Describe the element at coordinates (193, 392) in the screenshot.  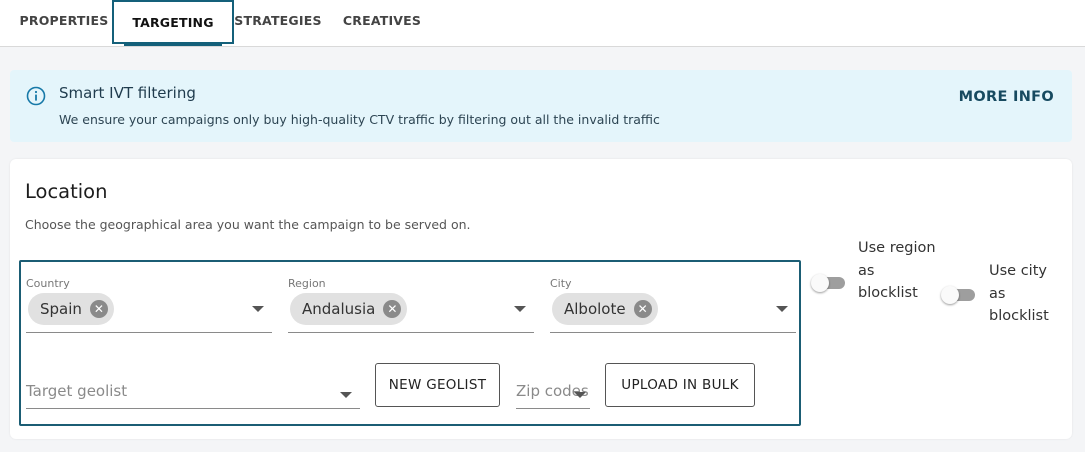
I see `target-geolist-select: Target geolist` at that location.